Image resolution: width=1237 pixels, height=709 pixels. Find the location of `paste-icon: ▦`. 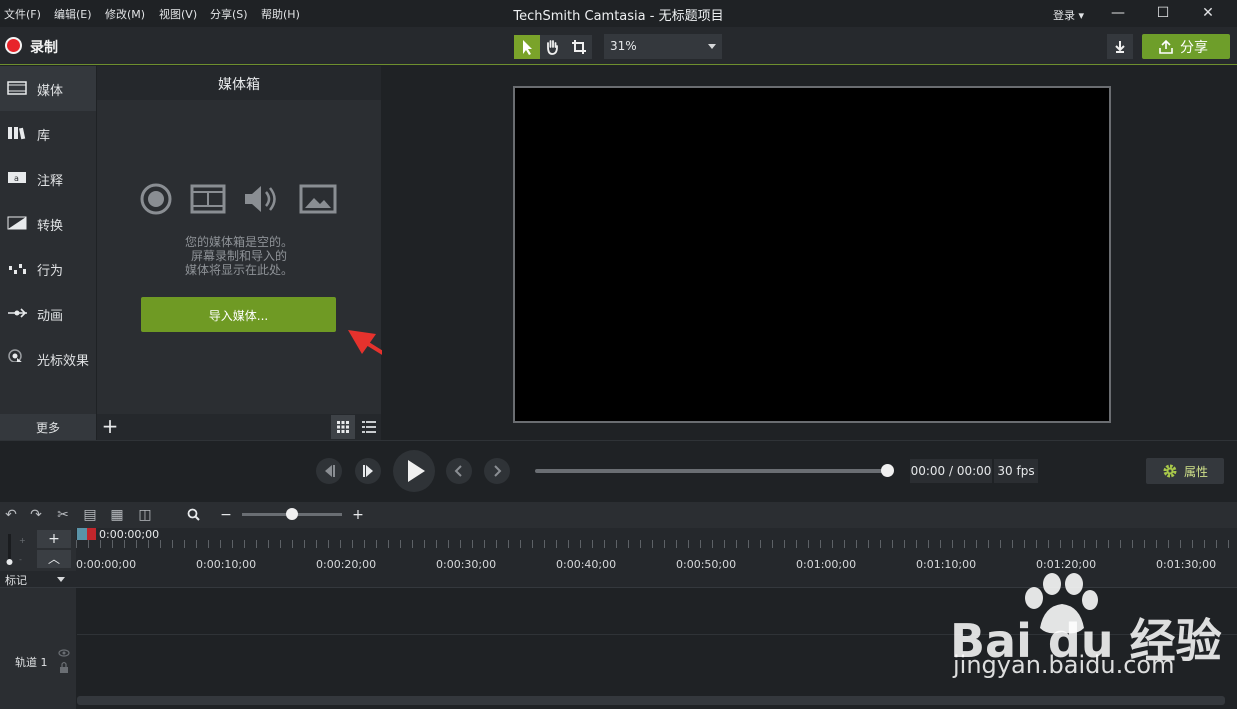

paste-icon: ▦ is located at coordinates (117, 515).